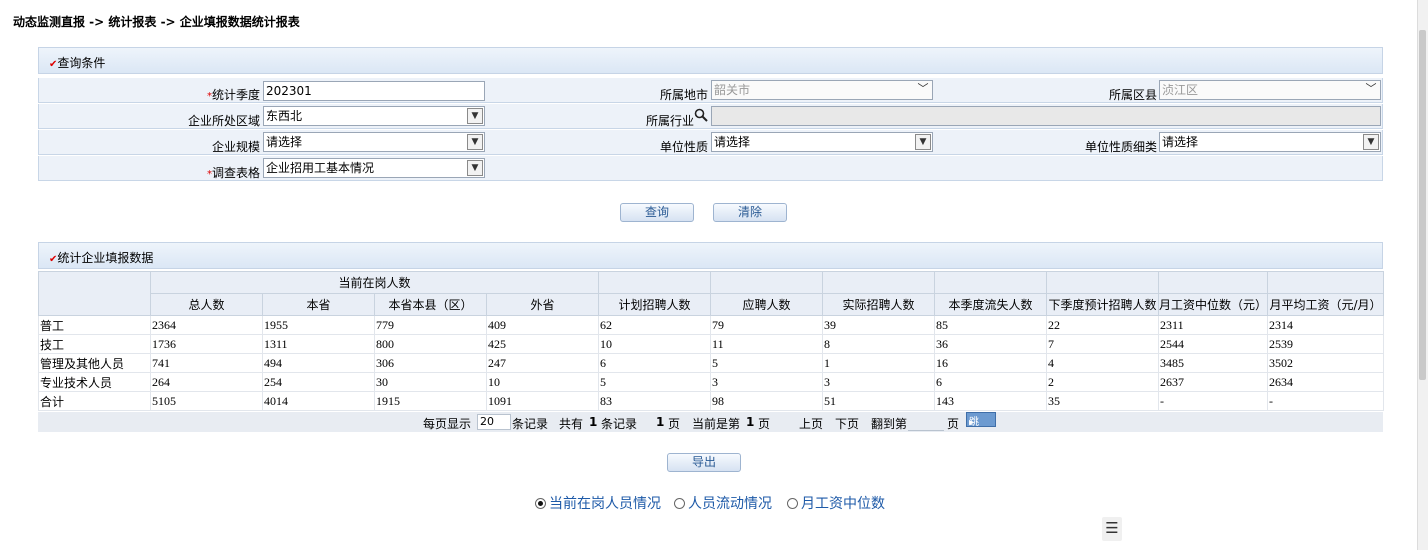  Describe the element at coordinates (318, 363) in the screenshot. I see `table-cell: 494` at that location.